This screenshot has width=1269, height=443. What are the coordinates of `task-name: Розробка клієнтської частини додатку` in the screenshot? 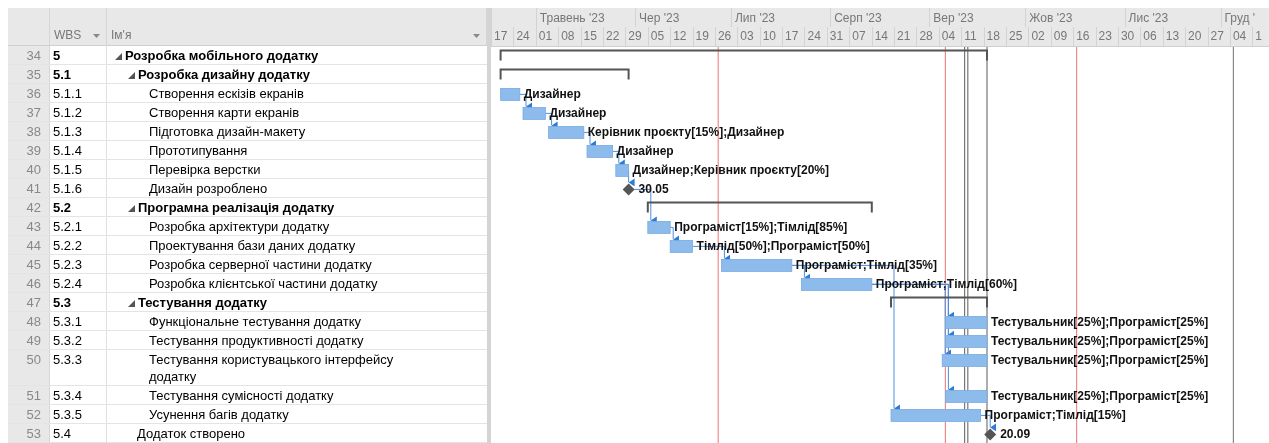 It's located at (263, 283).